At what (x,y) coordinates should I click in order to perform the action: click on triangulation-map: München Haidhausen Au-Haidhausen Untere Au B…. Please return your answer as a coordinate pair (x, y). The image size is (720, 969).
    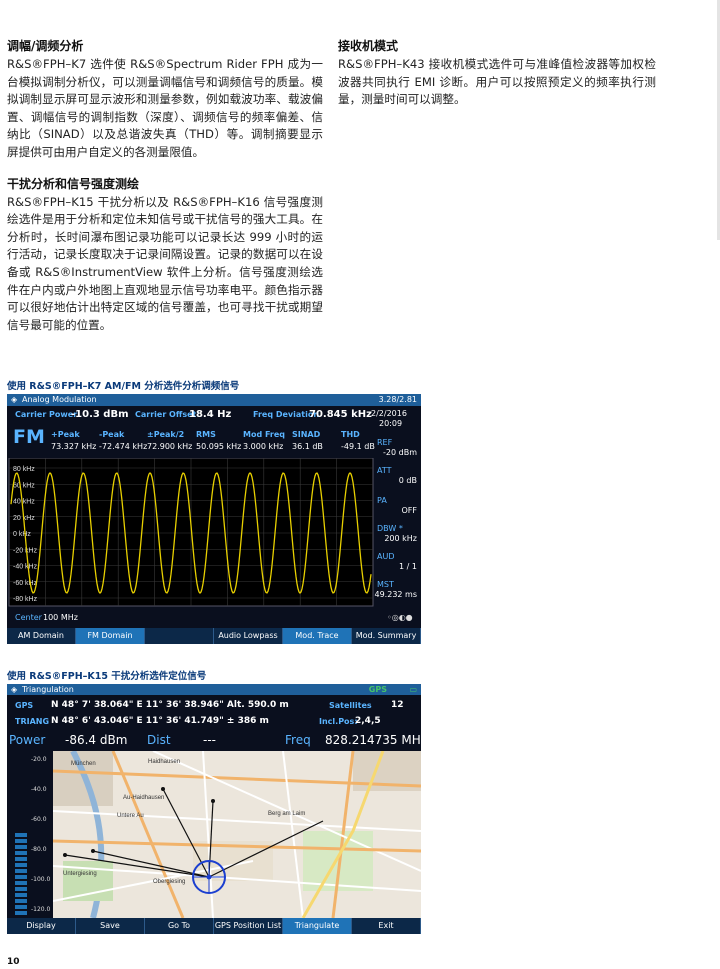
    Looking at the image, I should click on (237, 834).